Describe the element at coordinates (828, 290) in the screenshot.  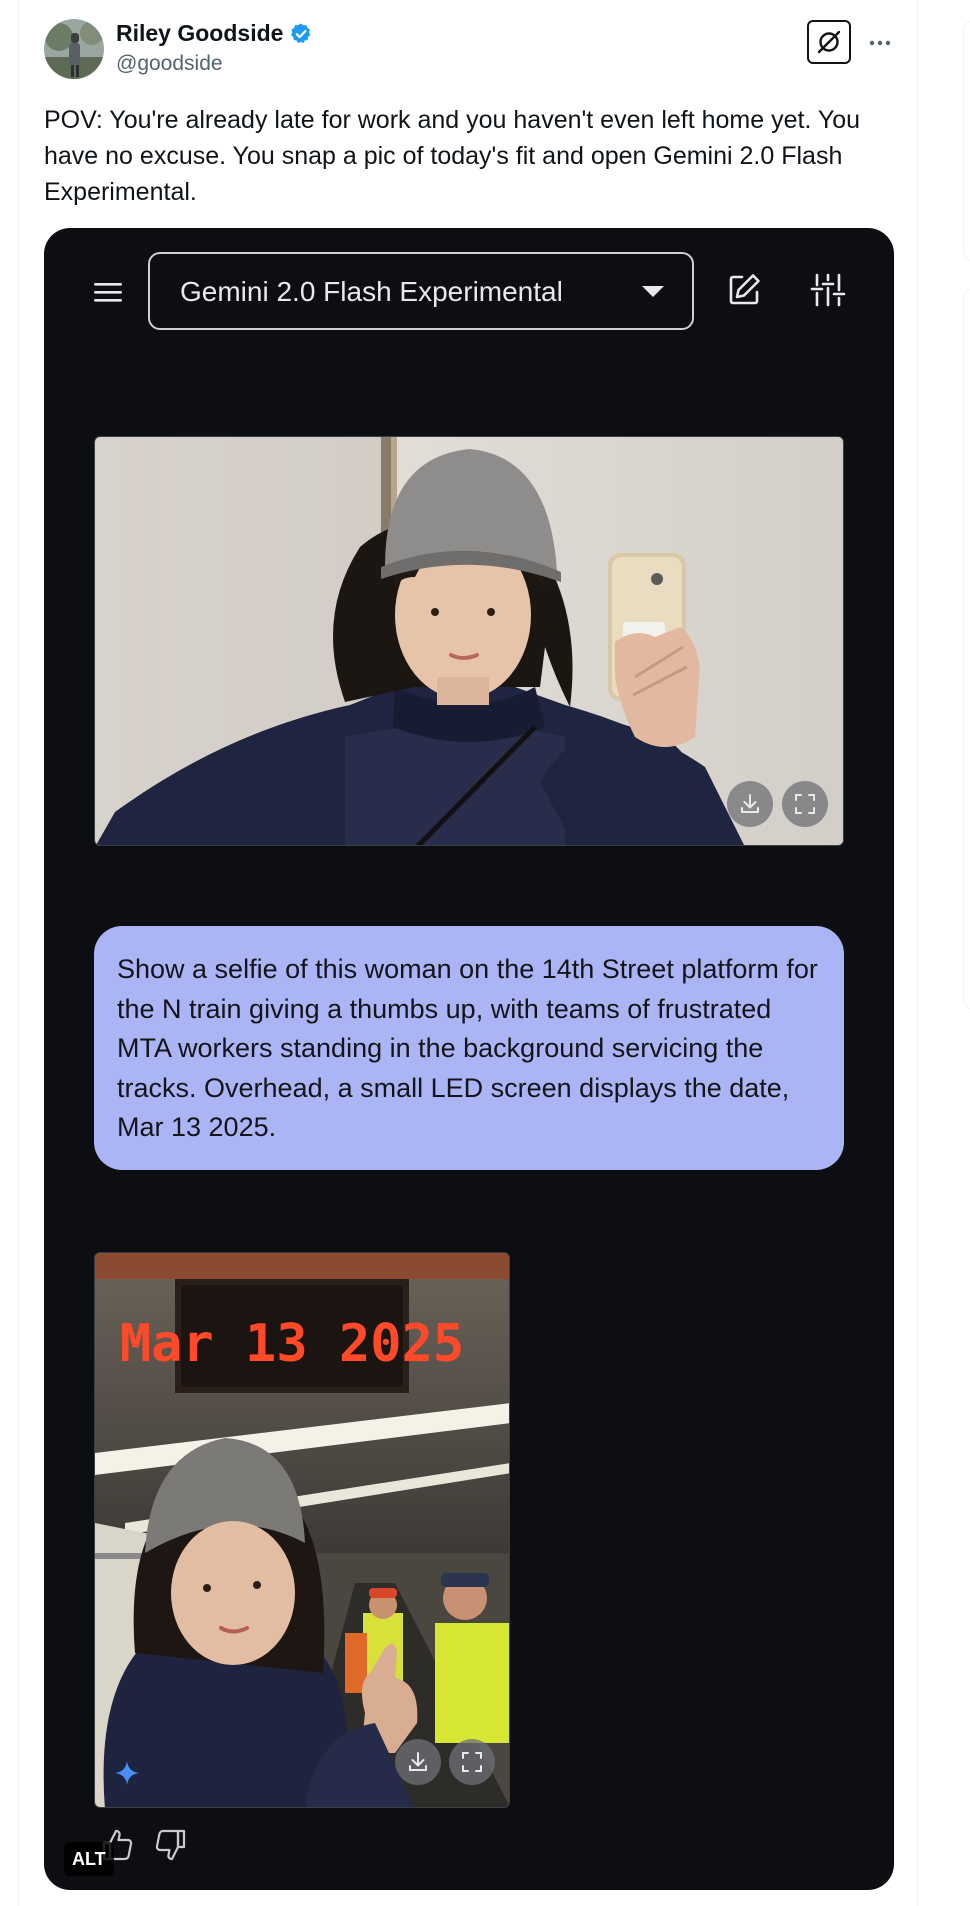
I see `tune-icon` at that location.